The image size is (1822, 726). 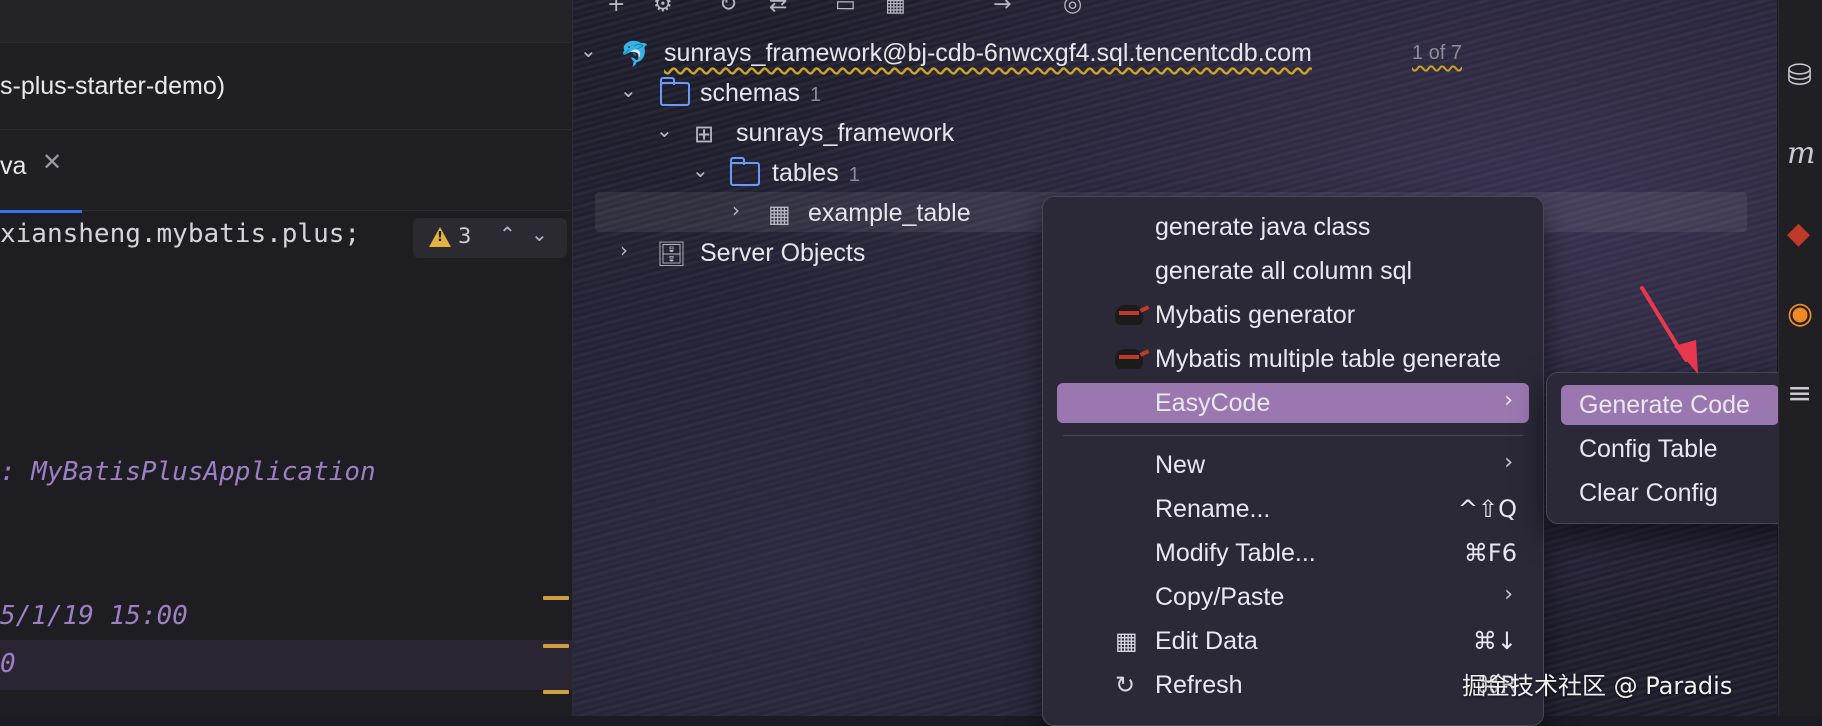 I want to click on editor-tab-label: va, so click(x=13, y=166).